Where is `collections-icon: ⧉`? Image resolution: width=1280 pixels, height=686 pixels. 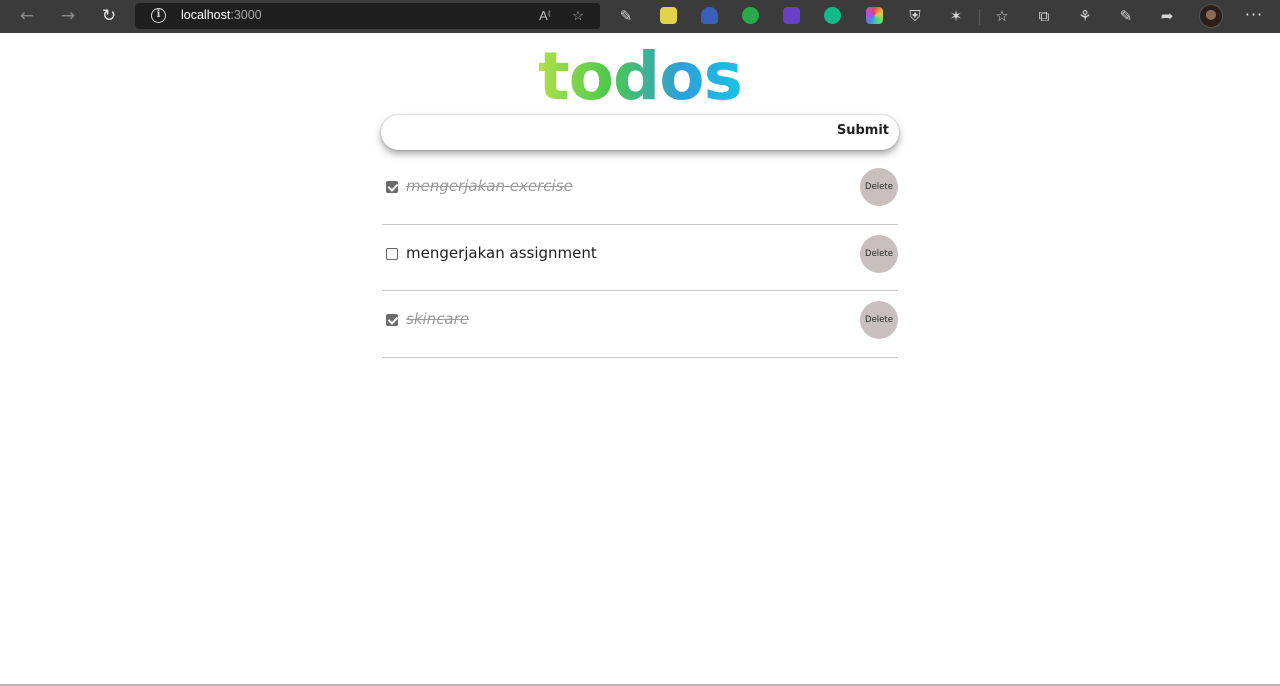 collections-icon: ⧉ is located at coordinates (1044, 16).